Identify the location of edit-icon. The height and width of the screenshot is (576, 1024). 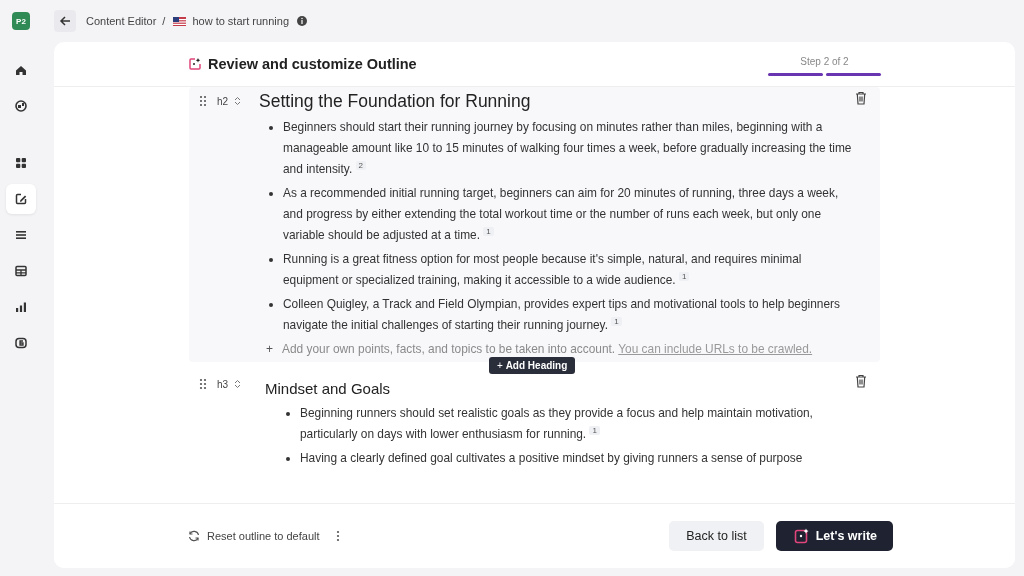
(21, 199).